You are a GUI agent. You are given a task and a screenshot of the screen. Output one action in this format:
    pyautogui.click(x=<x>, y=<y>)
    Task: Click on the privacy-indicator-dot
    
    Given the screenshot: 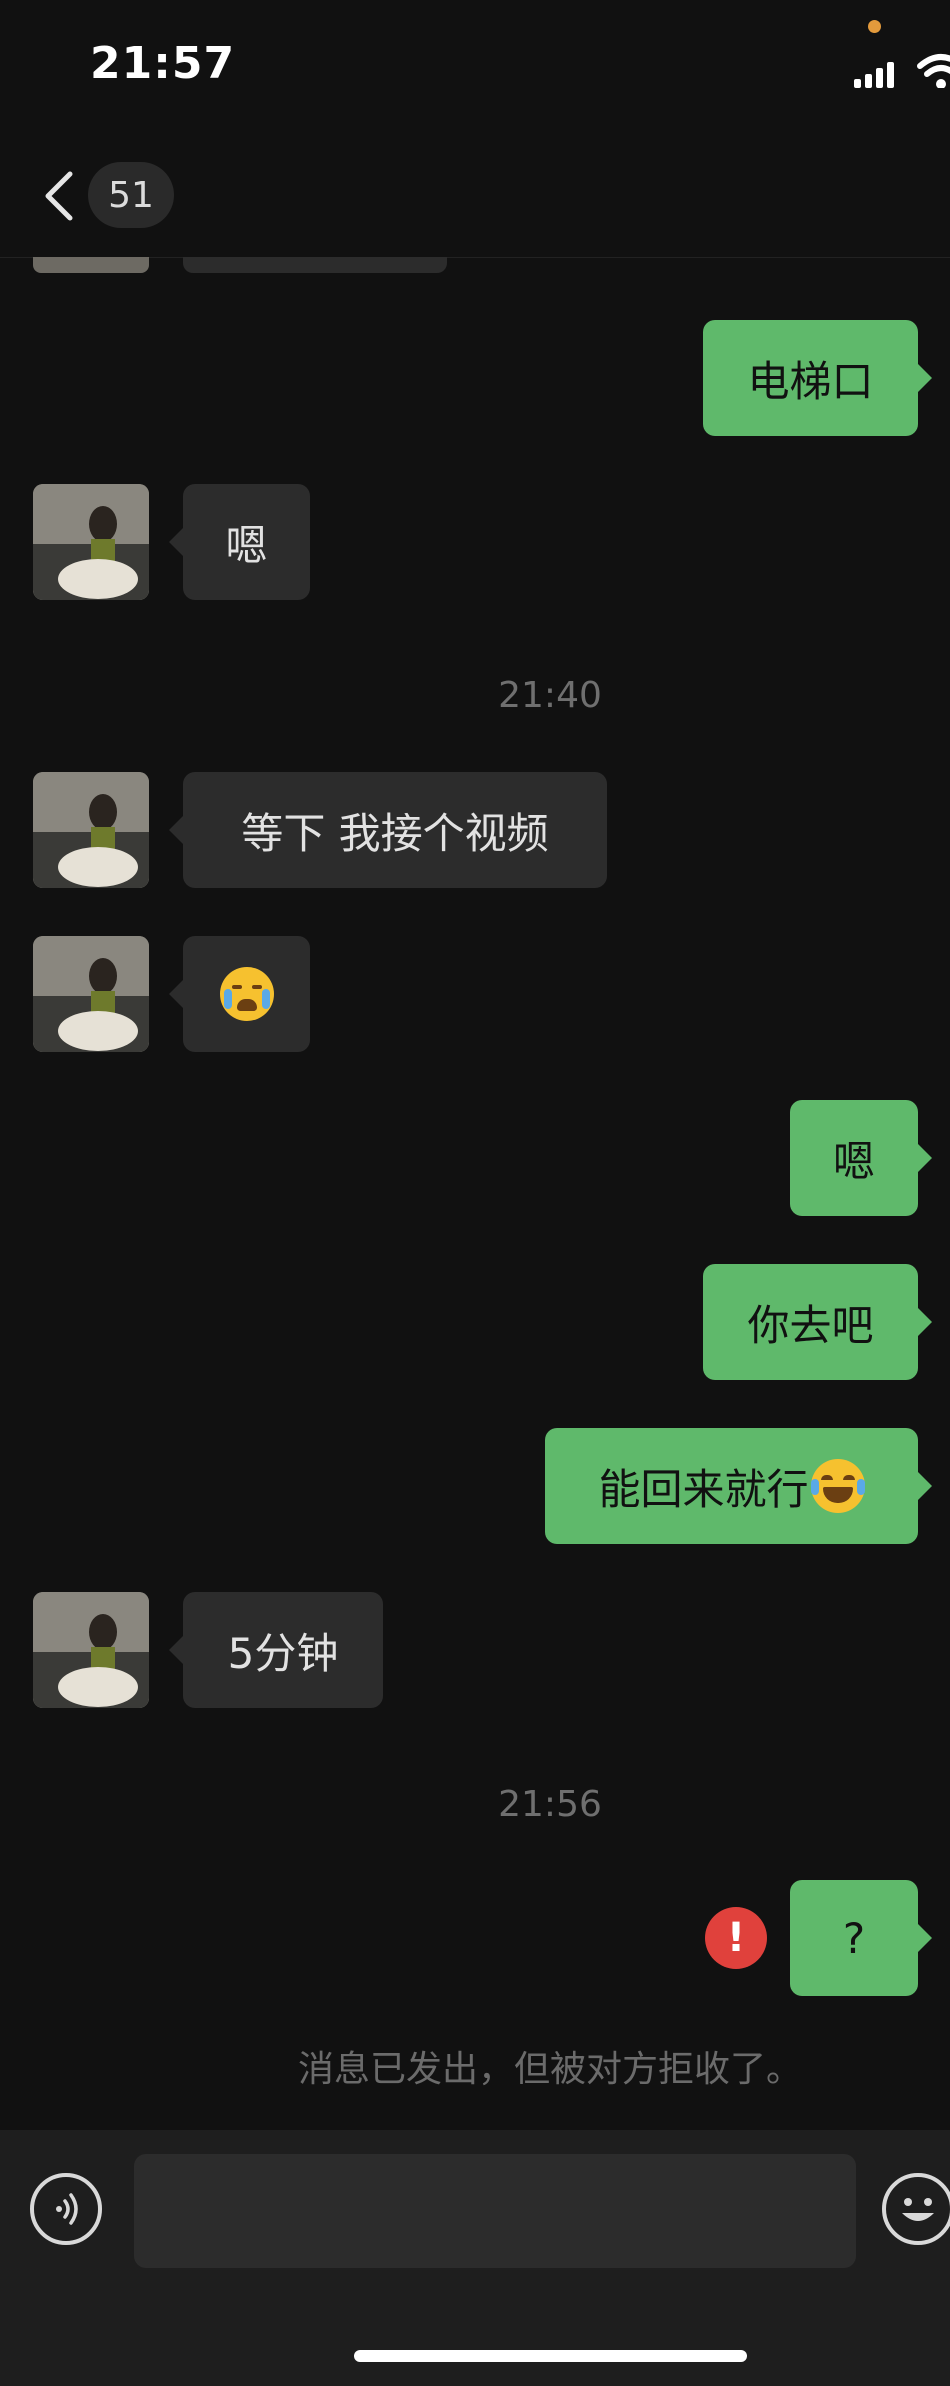 What is the action you would take?
    pyautogui.click(x=874, y=26)
    